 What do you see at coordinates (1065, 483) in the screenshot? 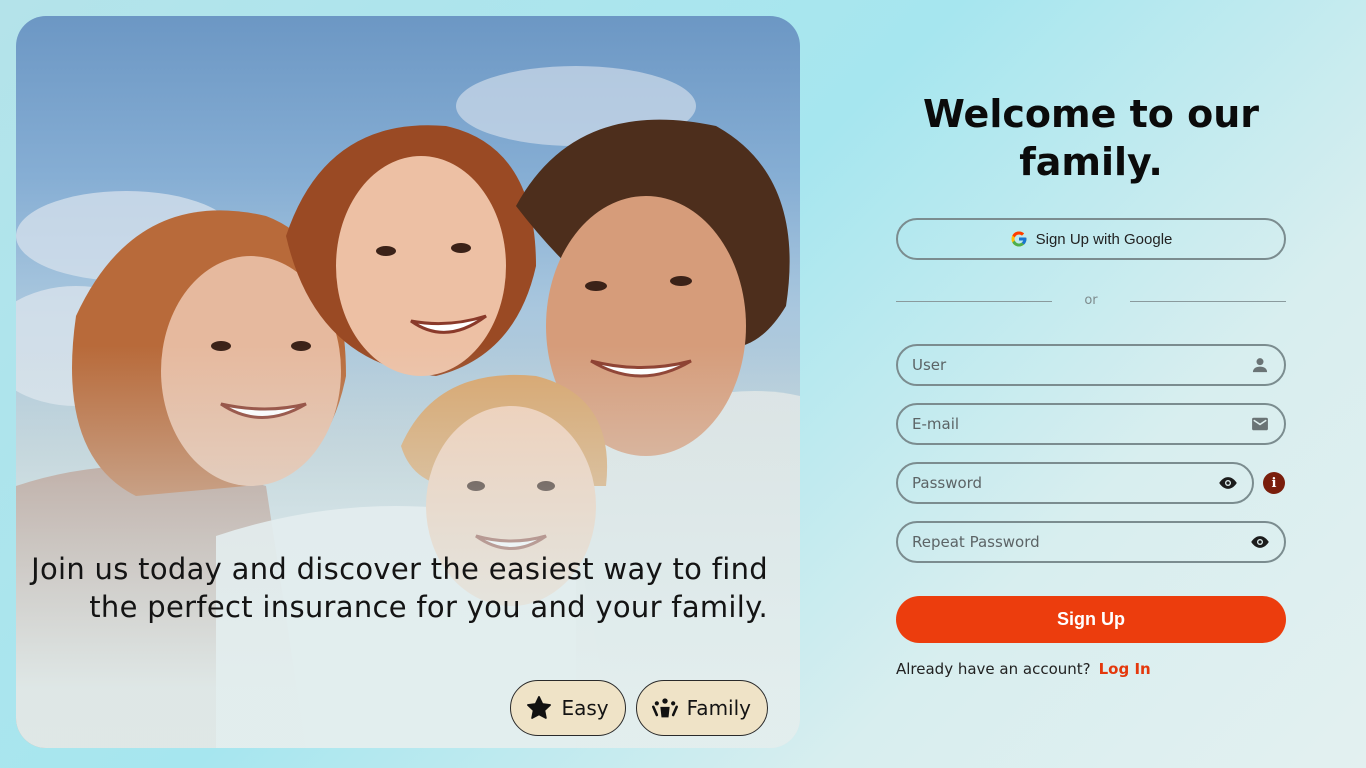
I see `password-input` at bounding box center [1065, 483].